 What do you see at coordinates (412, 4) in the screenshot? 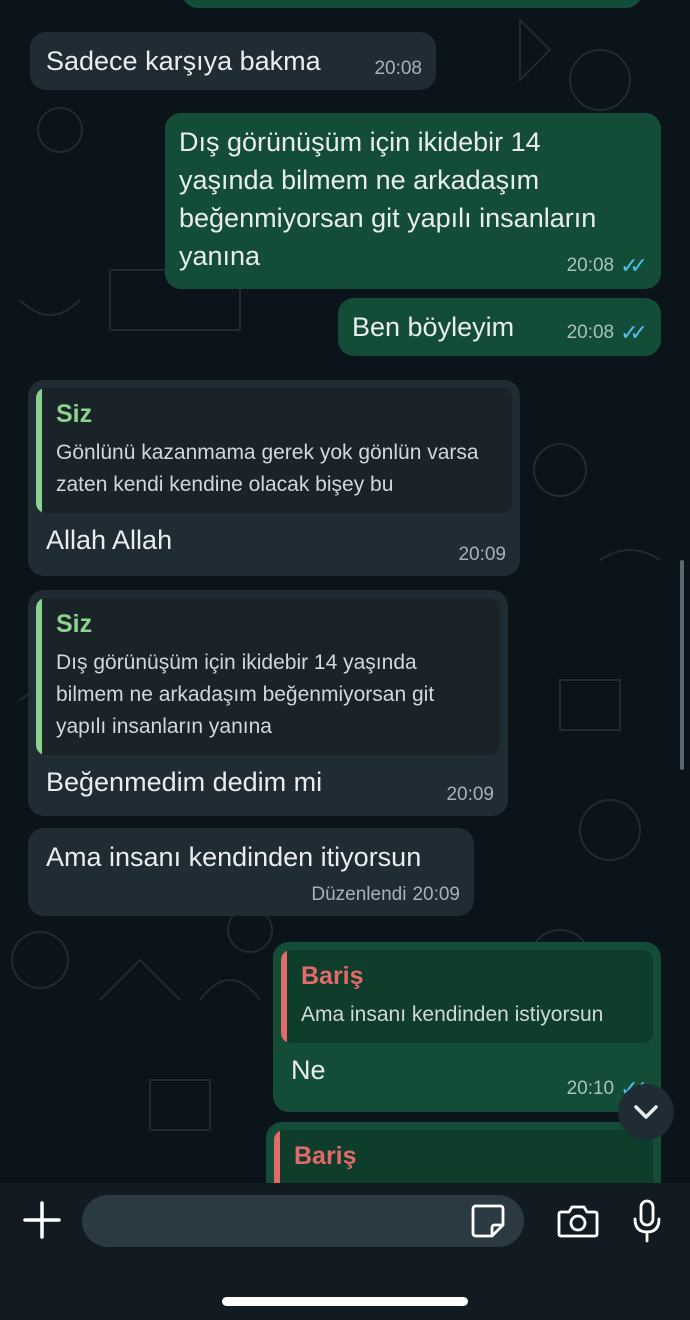
I see `message-bubble` at bounding box center [412, 4].